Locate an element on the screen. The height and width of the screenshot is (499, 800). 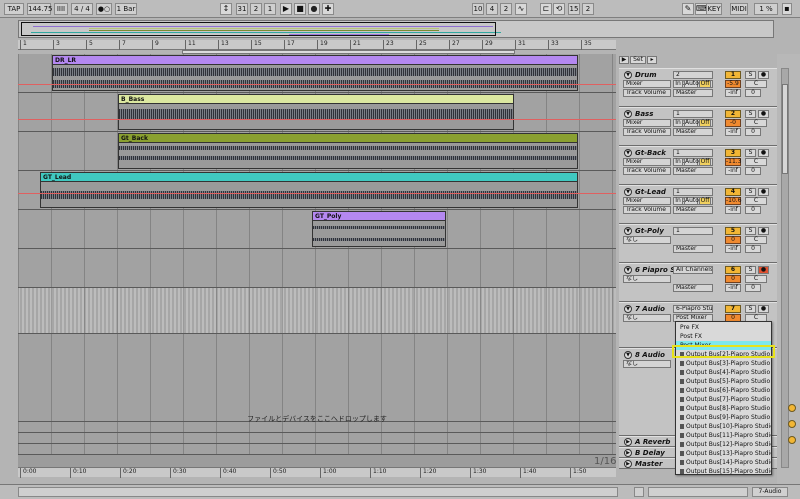
track-lane: GT_Poly is located at coordinates (317, 229).